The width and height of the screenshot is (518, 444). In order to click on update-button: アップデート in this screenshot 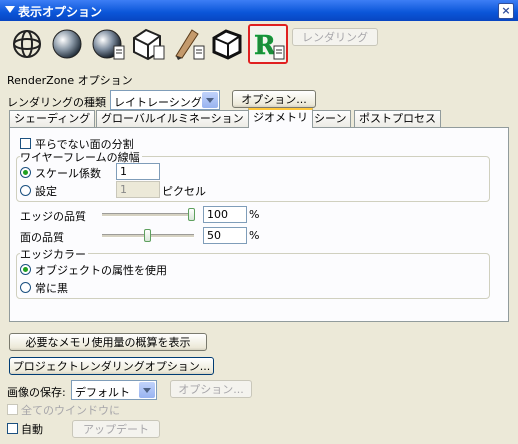, I will do `click(116, 429)`.